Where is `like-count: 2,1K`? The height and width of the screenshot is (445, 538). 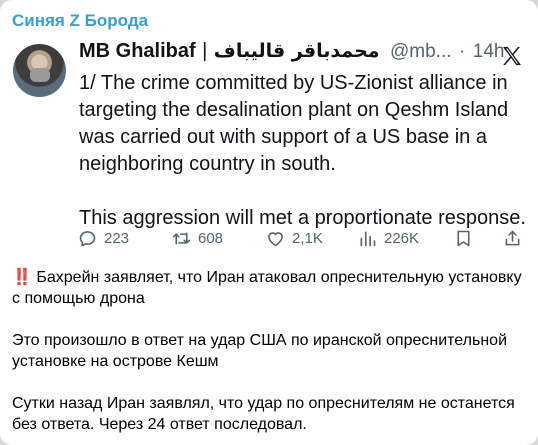
like-count: 2,1K is located at coordinates (307, 238).